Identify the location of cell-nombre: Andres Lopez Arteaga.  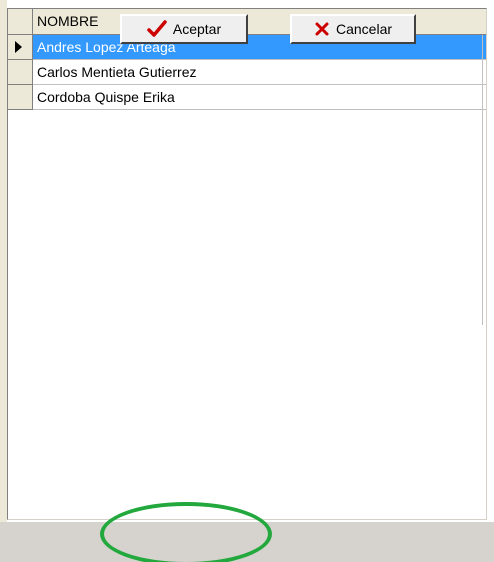
(259, 47).